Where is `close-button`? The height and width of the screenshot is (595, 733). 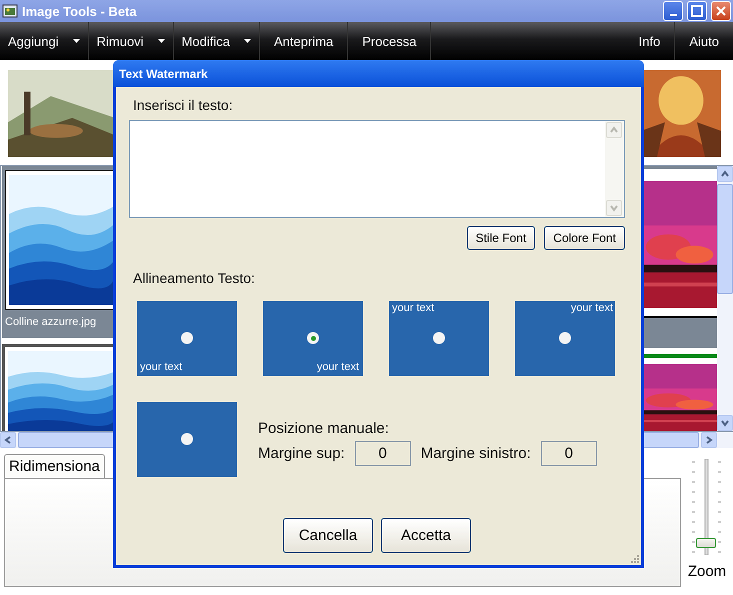 close-button is located at coordinates (721, 11).